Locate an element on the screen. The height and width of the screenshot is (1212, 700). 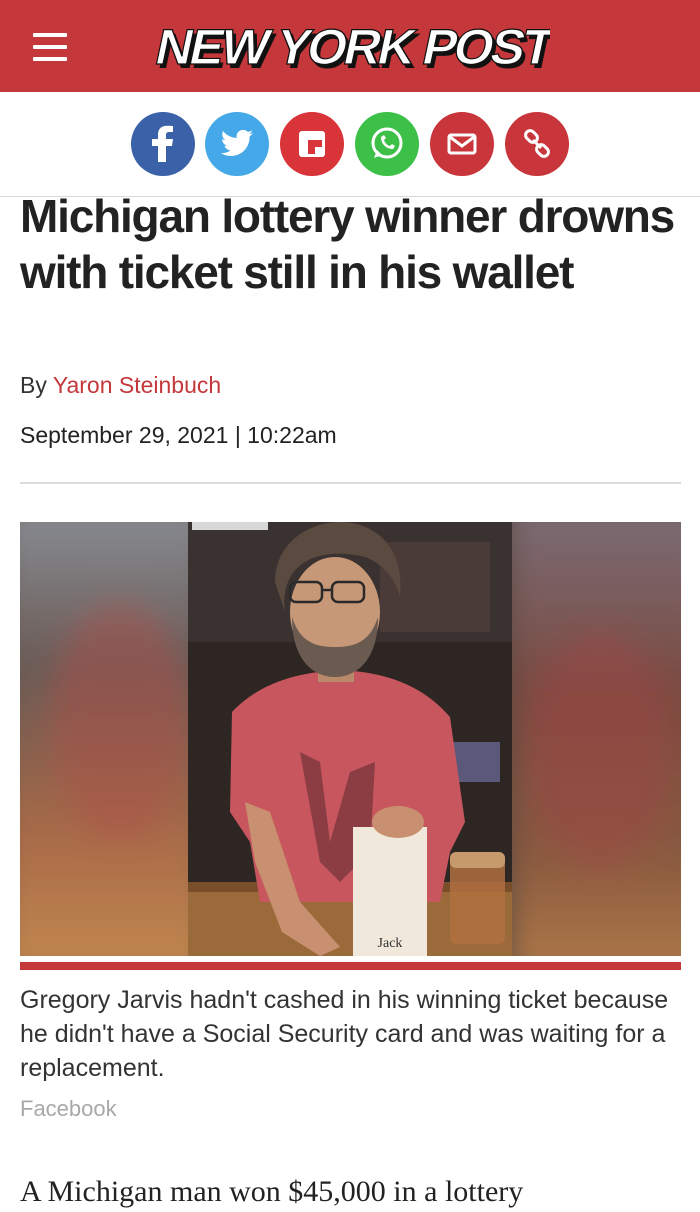
logo-text: NEW YORK POST is located at coordinates (350, 47).